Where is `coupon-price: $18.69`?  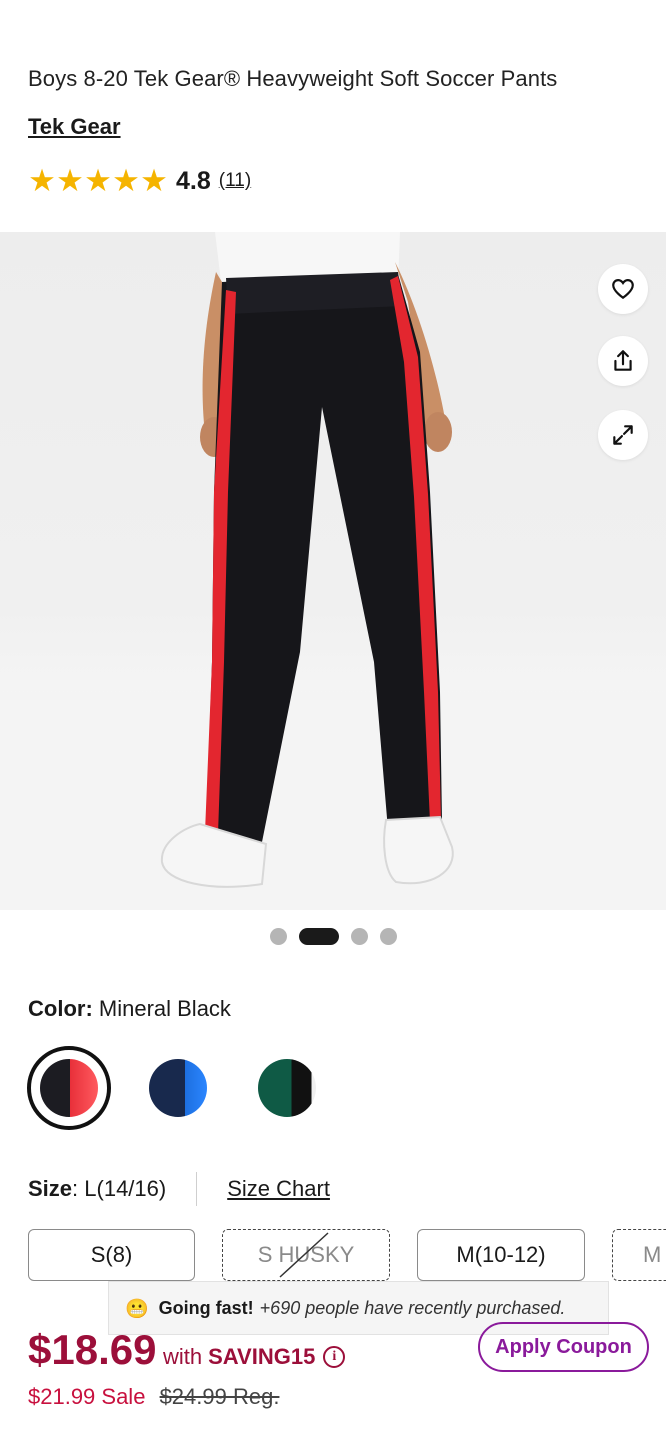 coupon-price: $18.69 is located at coordinates (92, 1349).